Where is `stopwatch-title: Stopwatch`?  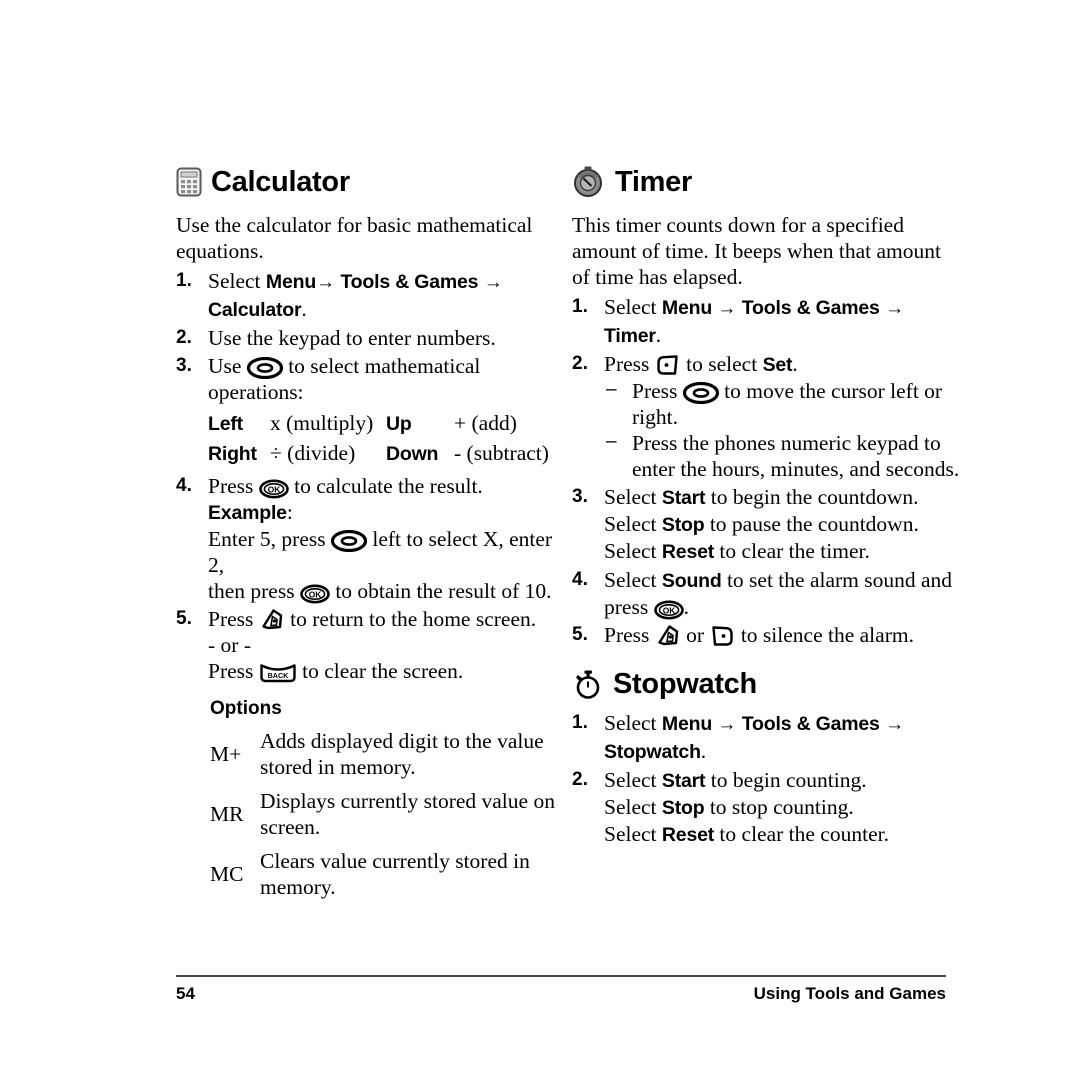
stopwatch-title: Stopwatch is located at coordinates (685, 683).